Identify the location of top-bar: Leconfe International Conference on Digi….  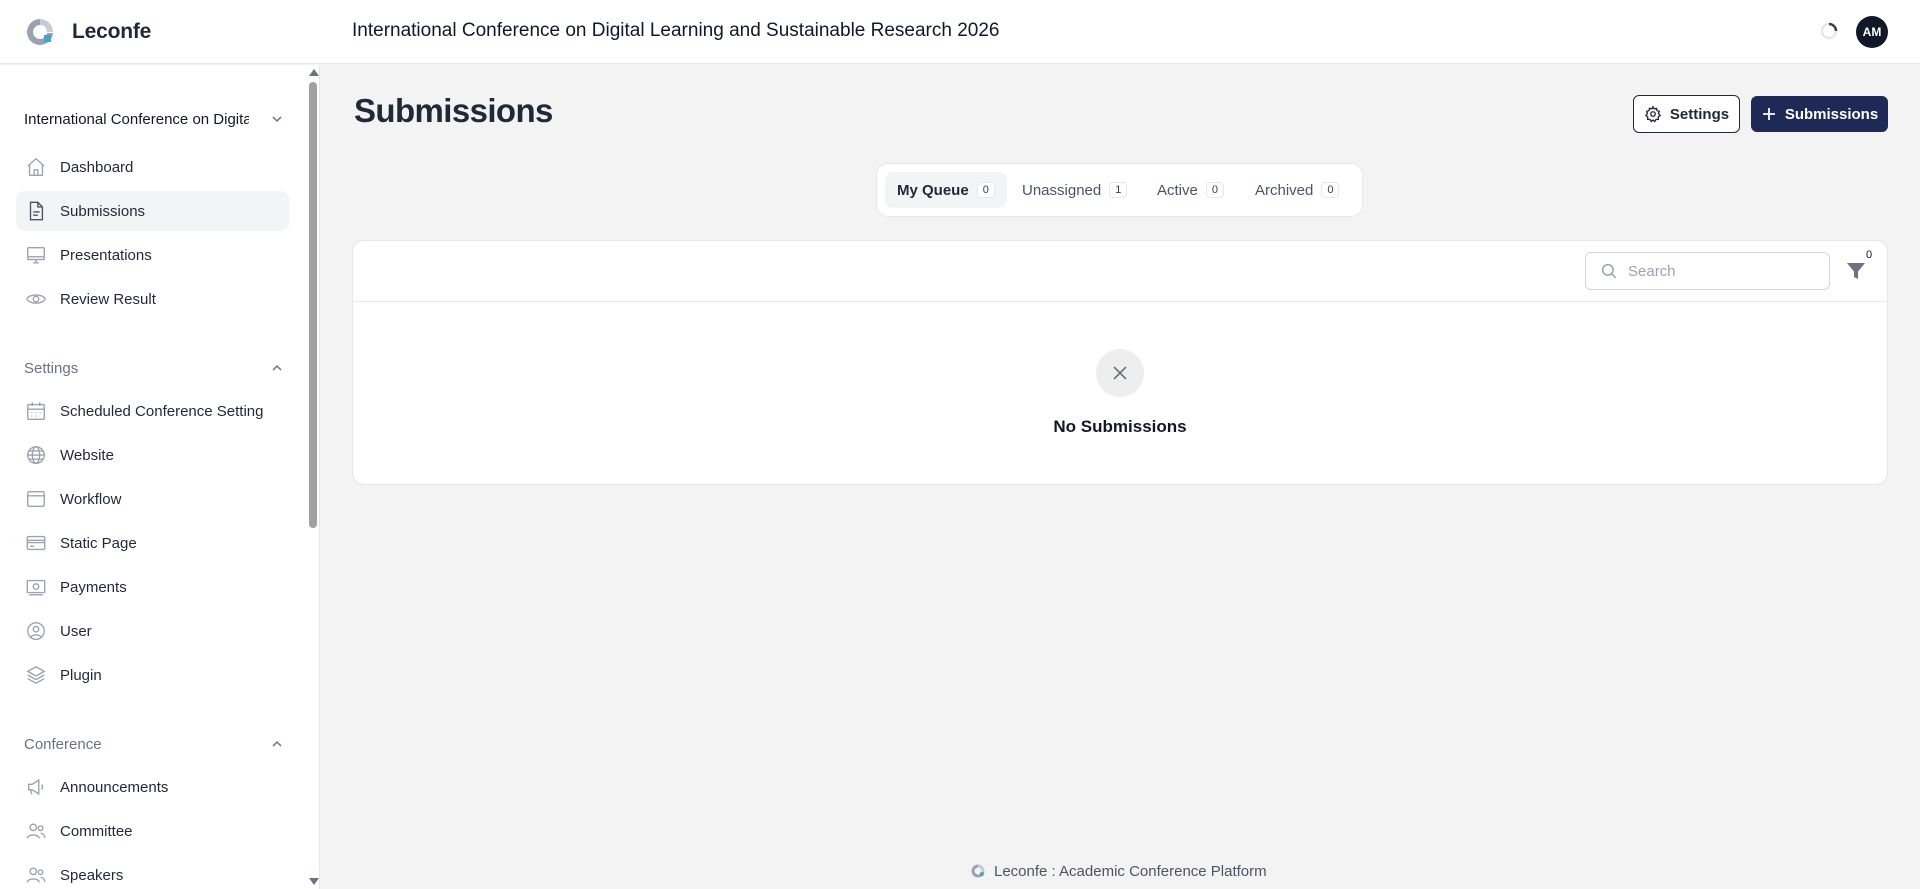
(960, 32).